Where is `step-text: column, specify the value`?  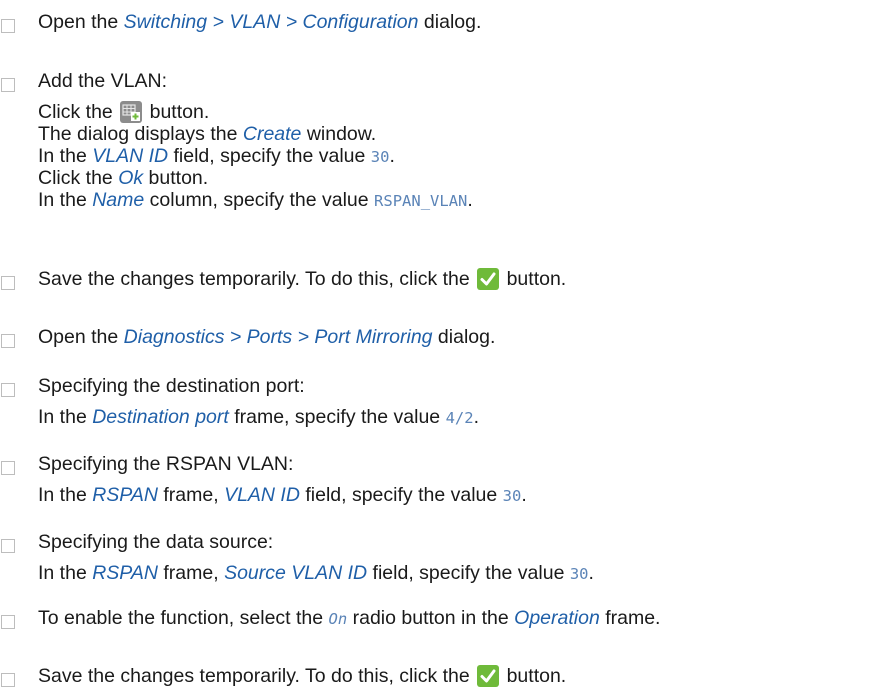 step-text: column, specify the value is located at coordinates (259, 200).